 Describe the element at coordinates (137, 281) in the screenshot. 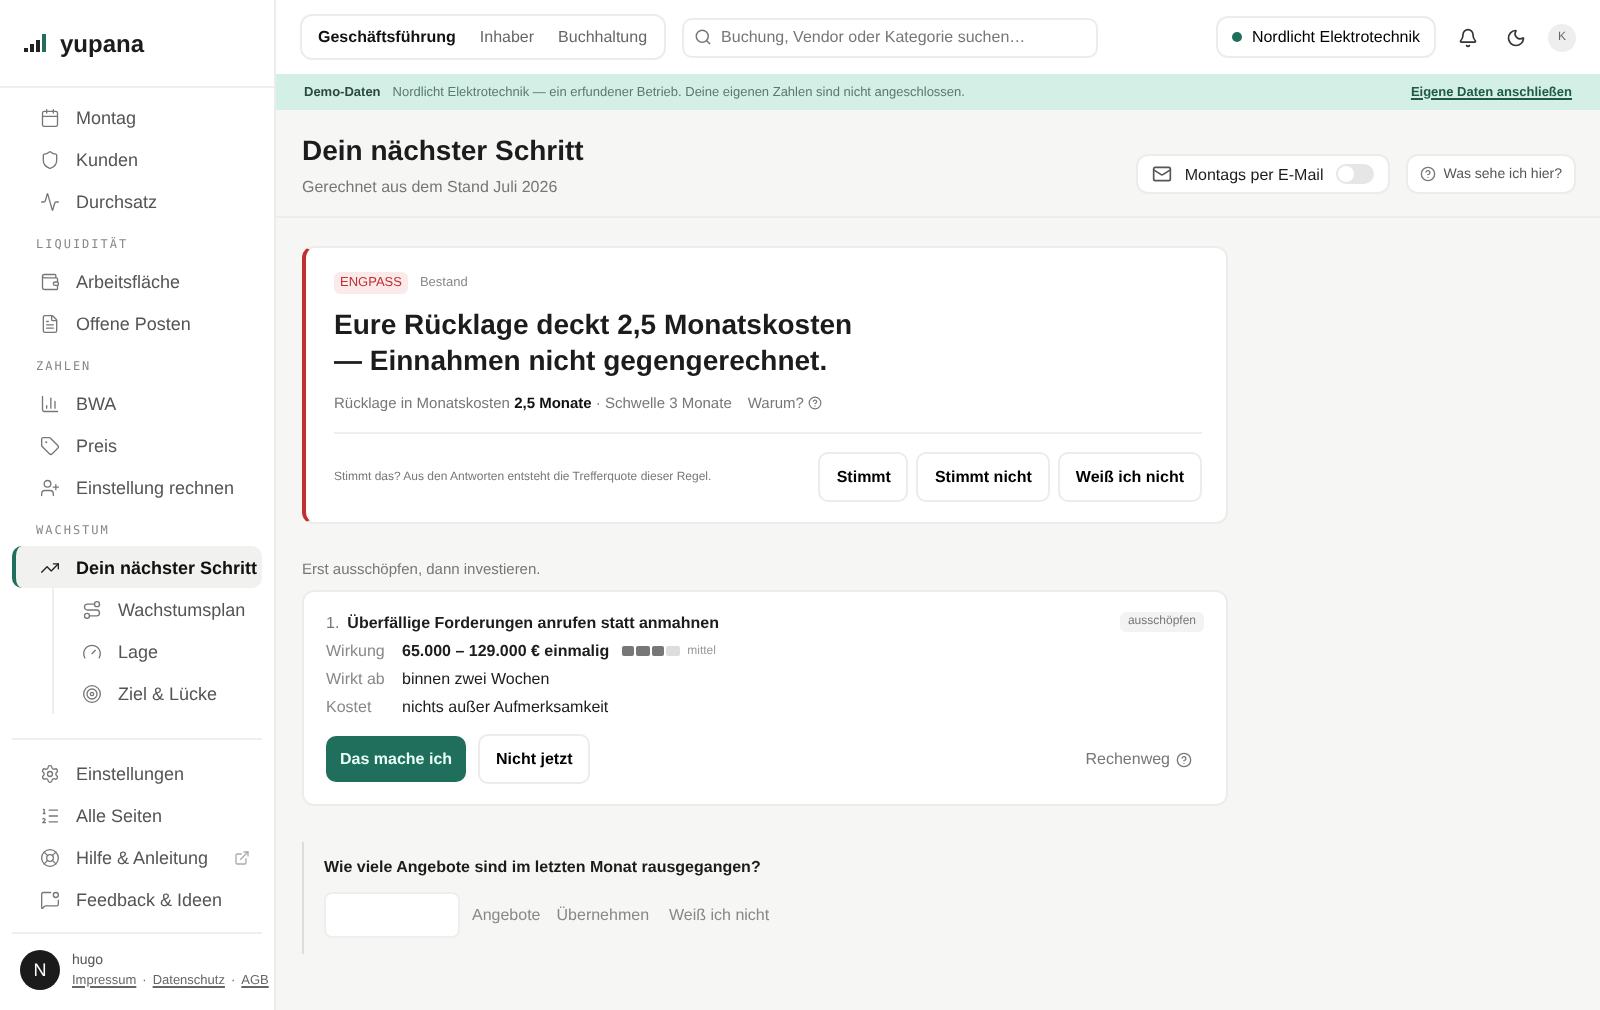

I see `nav-item: Arbeitsfläche` at that location.